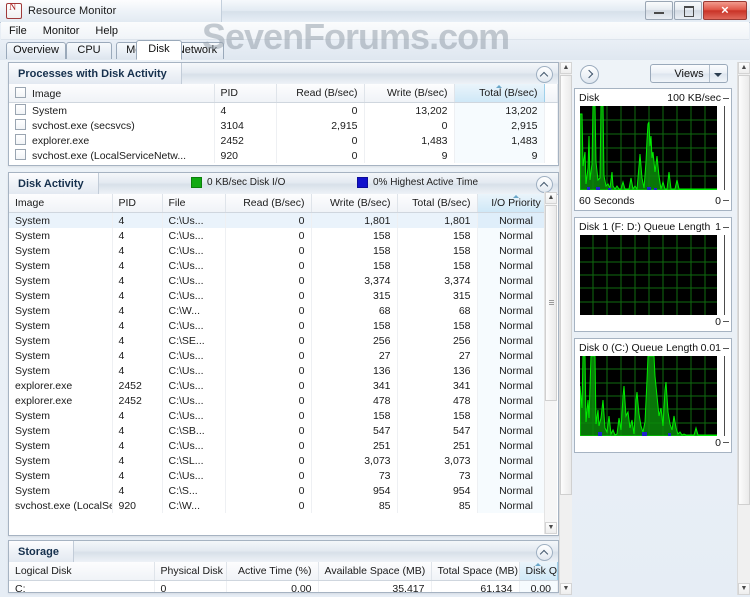 This screenshot has width=750, height=597. I want to click on table-row: System4C:\Us...0158158Normal8, so click(277, 250).